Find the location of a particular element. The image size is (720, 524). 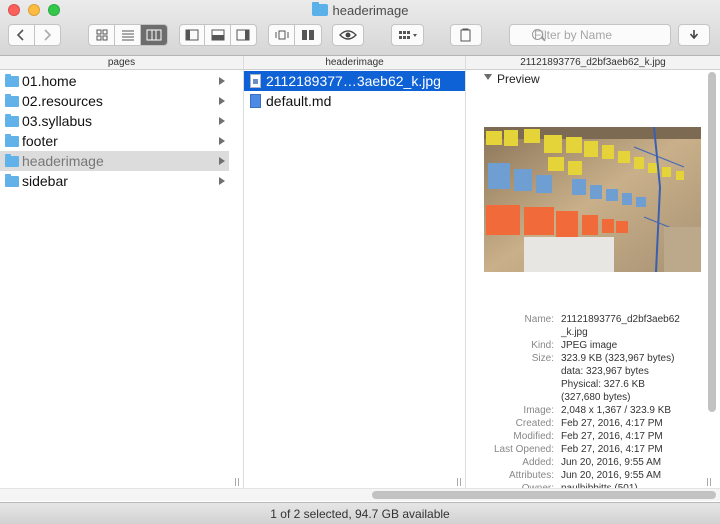

image-file-icon is located at coordinates (255, 81).